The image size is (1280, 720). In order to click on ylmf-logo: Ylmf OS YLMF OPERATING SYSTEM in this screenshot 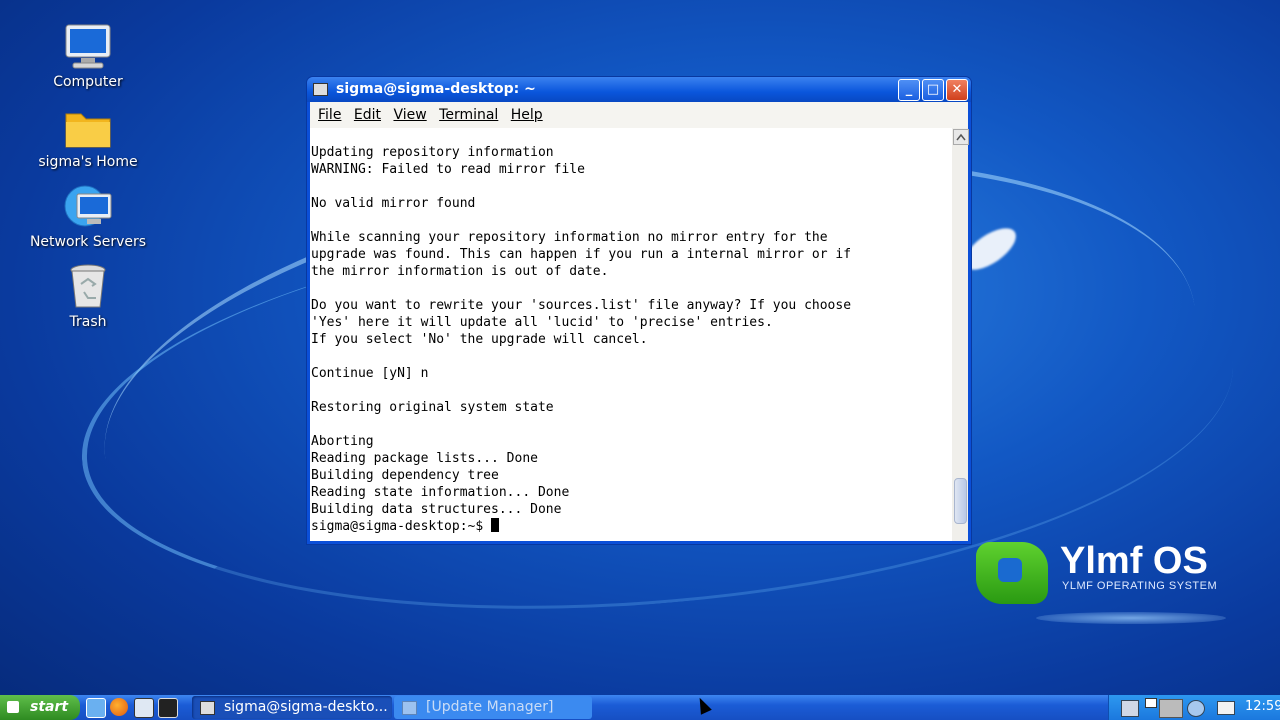, I will do `click(1106, 585)`.